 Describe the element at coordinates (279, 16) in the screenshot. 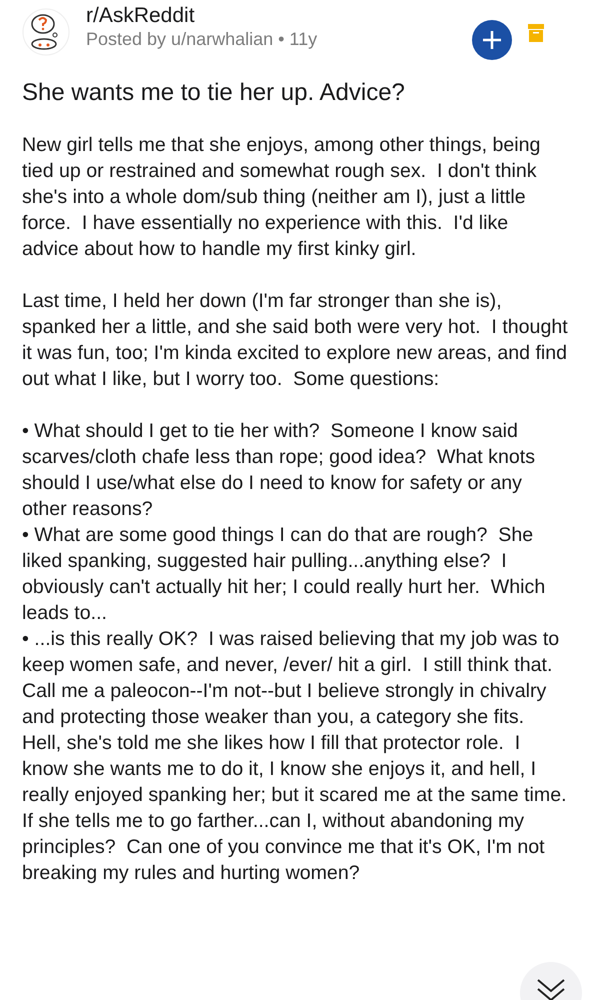

I see `subreddit-name: r/AskReddit` at that location.